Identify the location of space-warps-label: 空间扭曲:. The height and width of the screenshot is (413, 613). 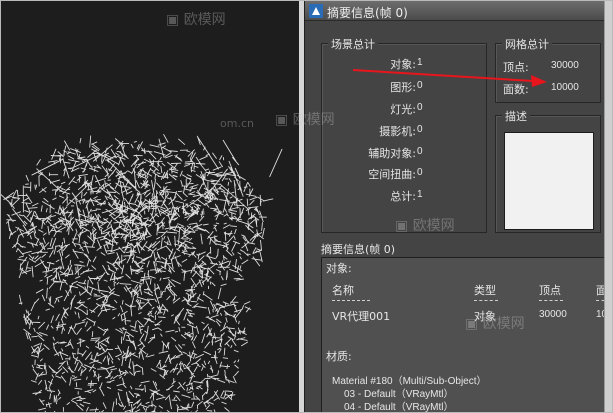
(392, 174).